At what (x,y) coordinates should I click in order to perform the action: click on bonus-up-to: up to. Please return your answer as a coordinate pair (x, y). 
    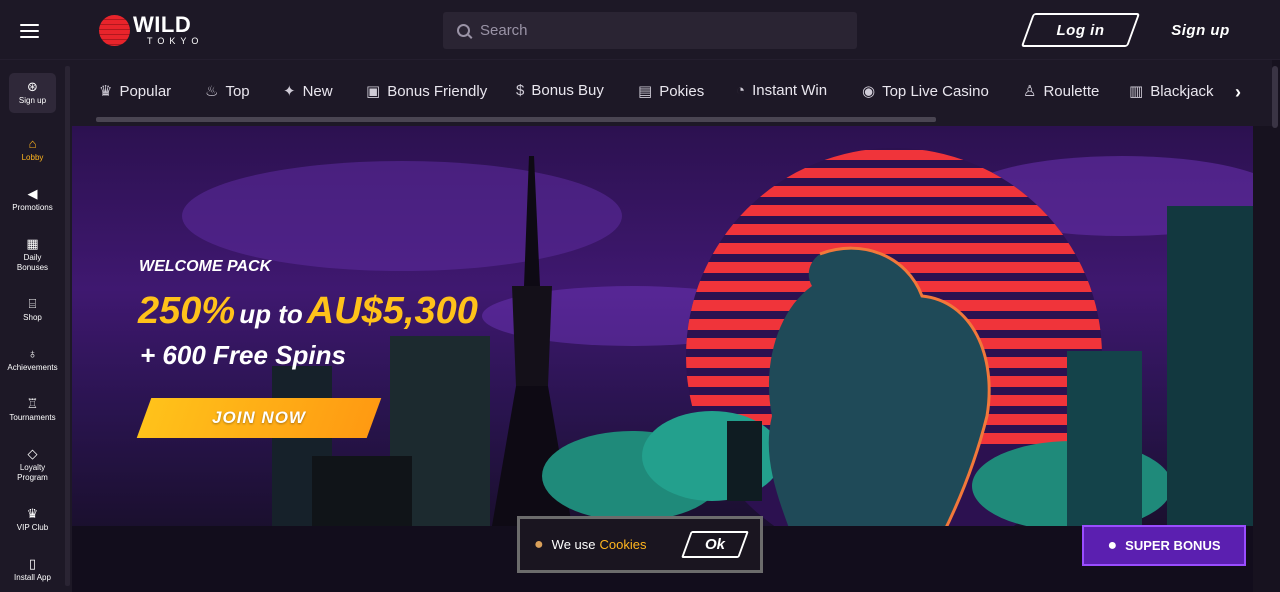
    Looking at the image, I should click on (271, 314).